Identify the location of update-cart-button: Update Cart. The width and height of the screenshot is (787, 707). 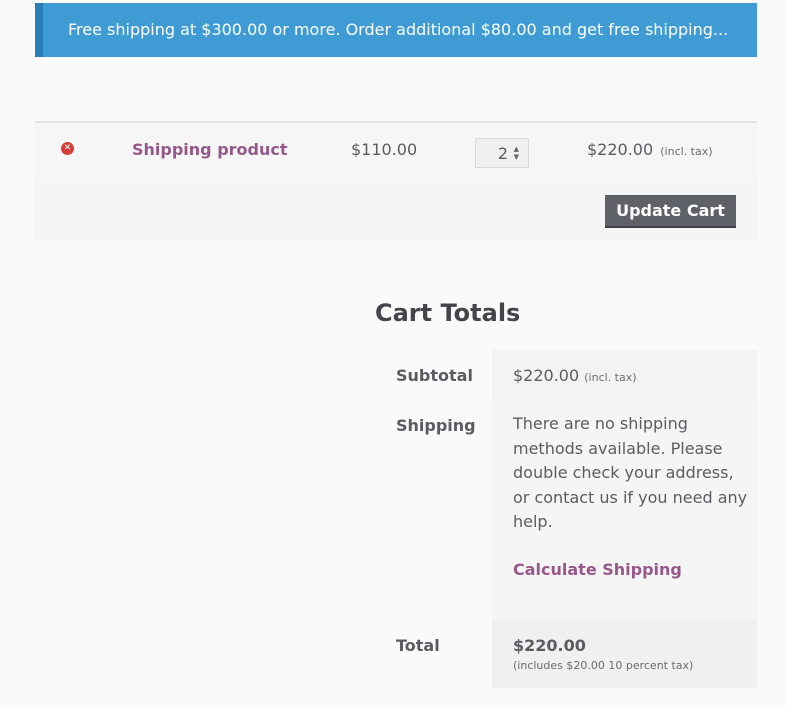
(670, 211).